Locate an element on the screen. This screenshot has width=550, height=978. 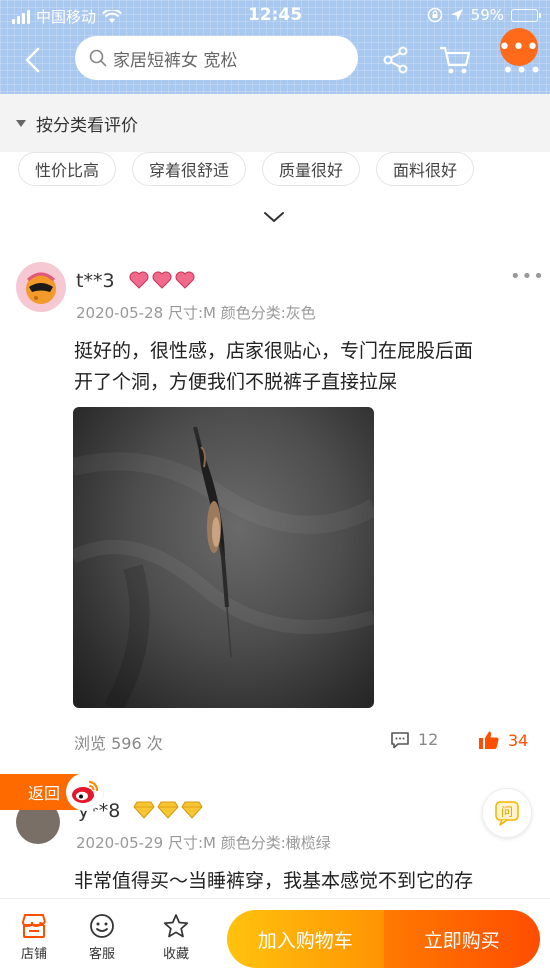
back-arrow-icon is located at coordinates (34, 60).